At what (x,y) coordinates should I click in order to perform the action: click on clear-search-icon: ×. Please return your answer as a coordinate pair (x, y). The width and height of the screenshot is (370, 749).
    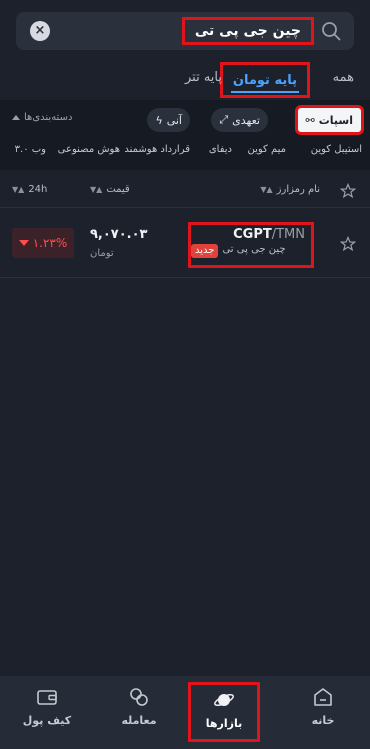
    Looking at the image, I should click on (40, 31).